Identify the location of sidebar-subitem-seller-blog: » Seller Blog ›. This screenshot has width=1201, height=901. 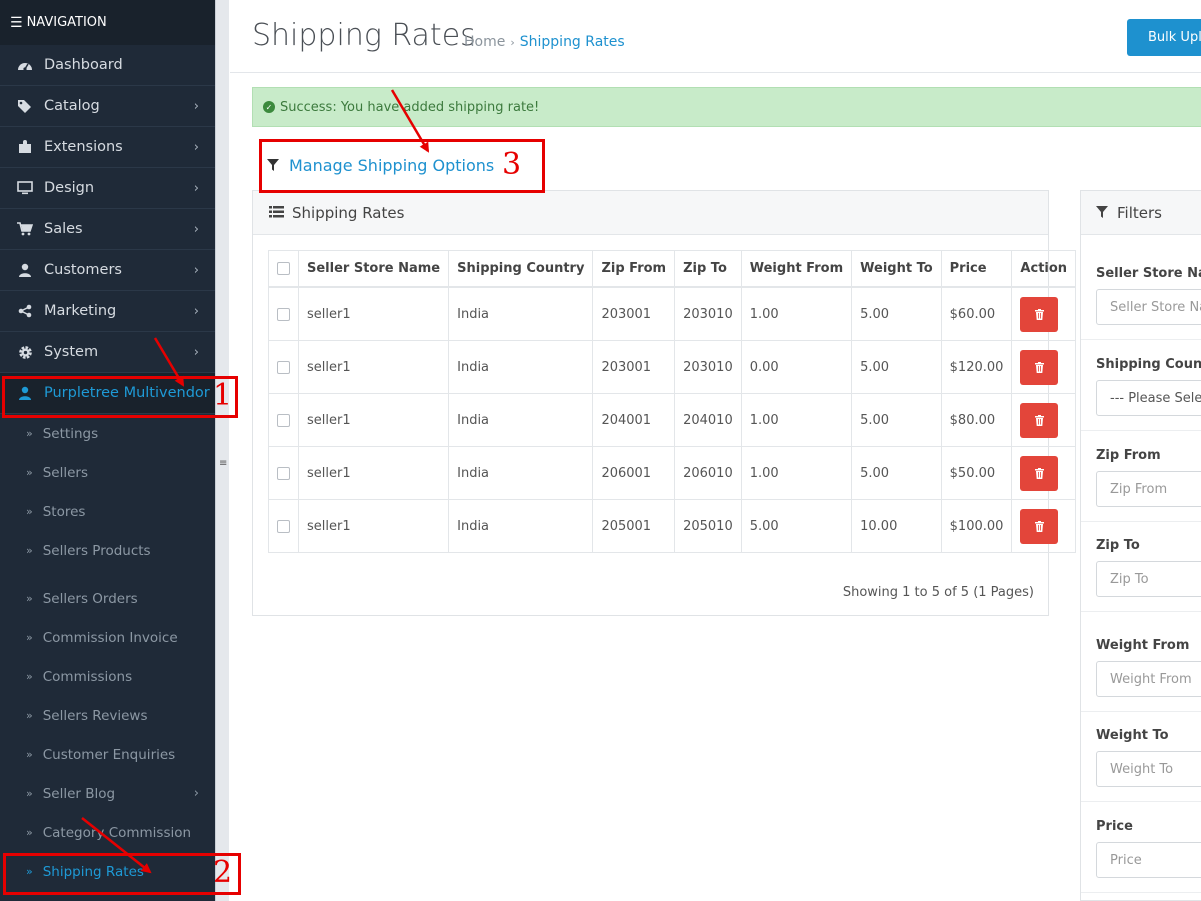
(107, 793).